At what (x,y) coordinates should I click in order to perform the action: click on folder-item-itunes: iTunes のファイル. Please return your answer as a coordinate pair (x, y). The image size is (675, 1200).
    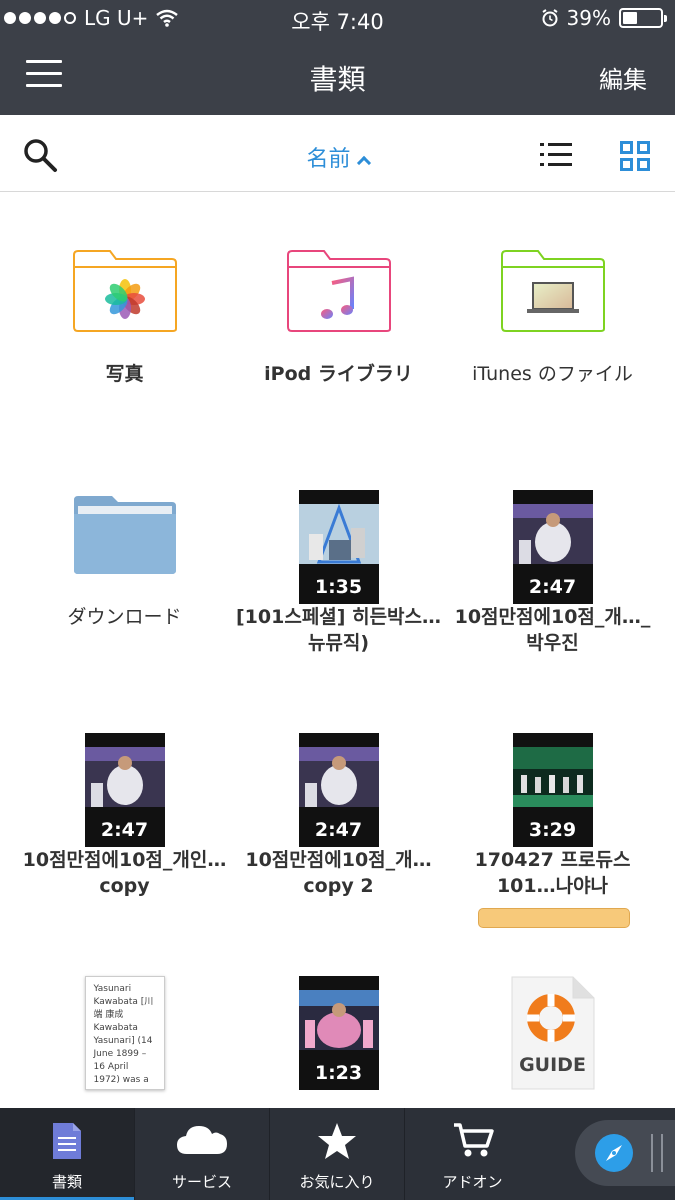
    Looking at the image, I should click on (552, 314).